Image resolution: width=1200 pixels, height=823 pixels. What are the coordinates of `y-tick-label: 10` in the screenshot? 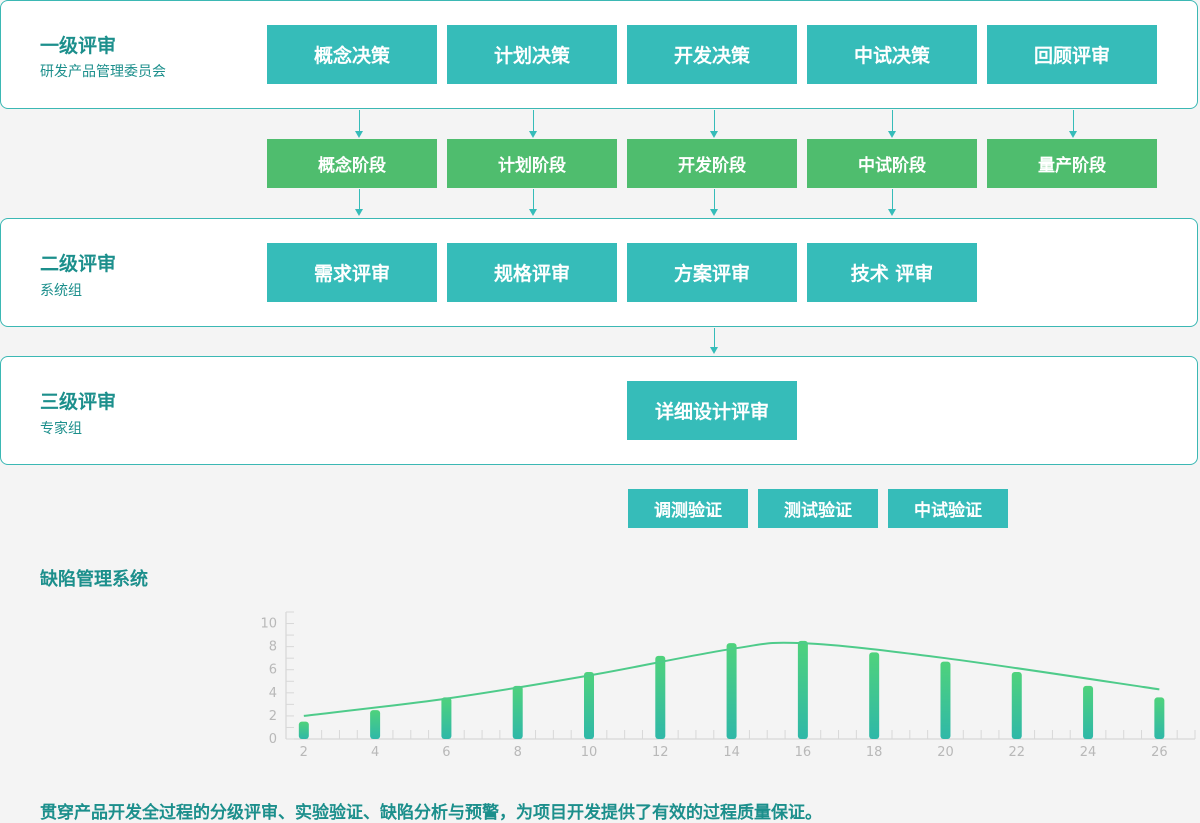 It's located at (268, 624).